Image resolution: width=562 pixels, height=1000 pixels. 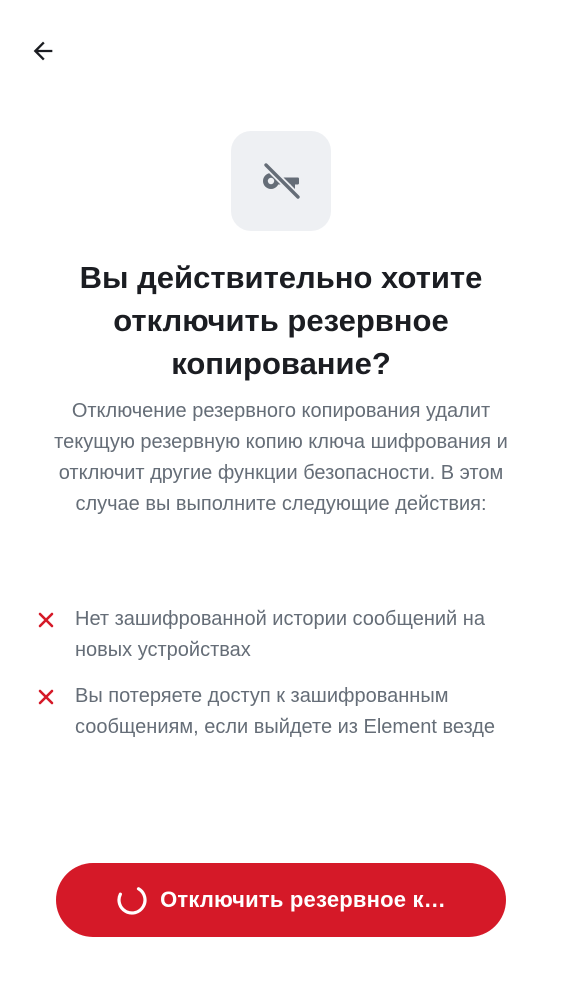 I want to click on key-off-icon, so click(x=282, y=181).